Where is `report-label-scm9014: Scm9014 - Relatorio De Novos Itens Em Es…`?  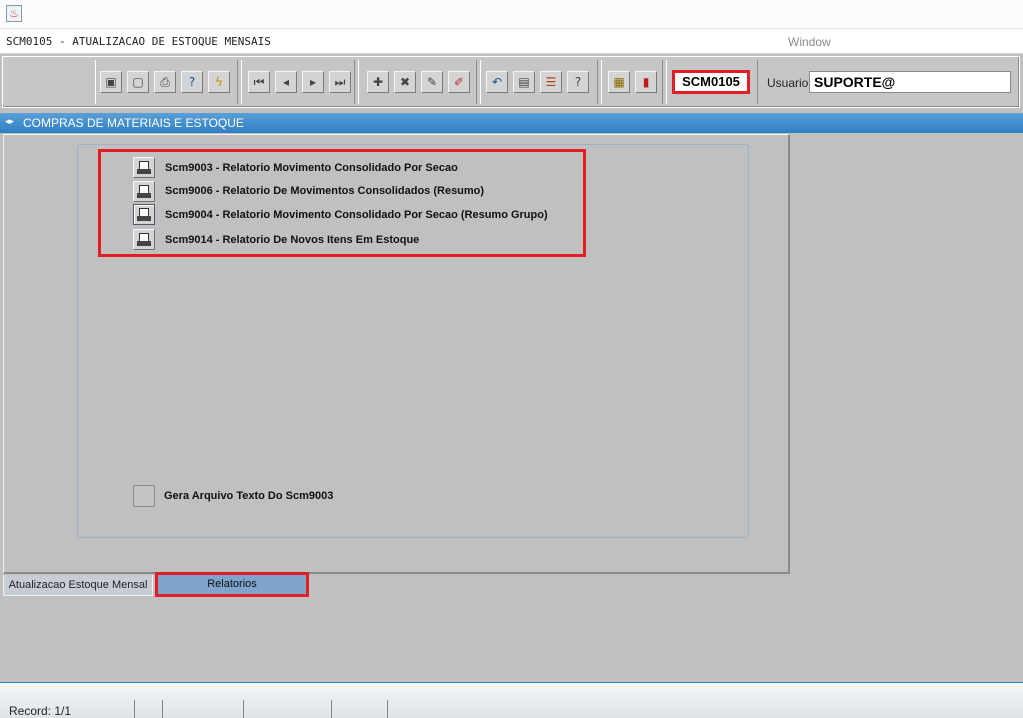
report-label-scm9014: Scm9014 - Relatorio De Novos Itens Em Es… is located at coordinates (292, 240).